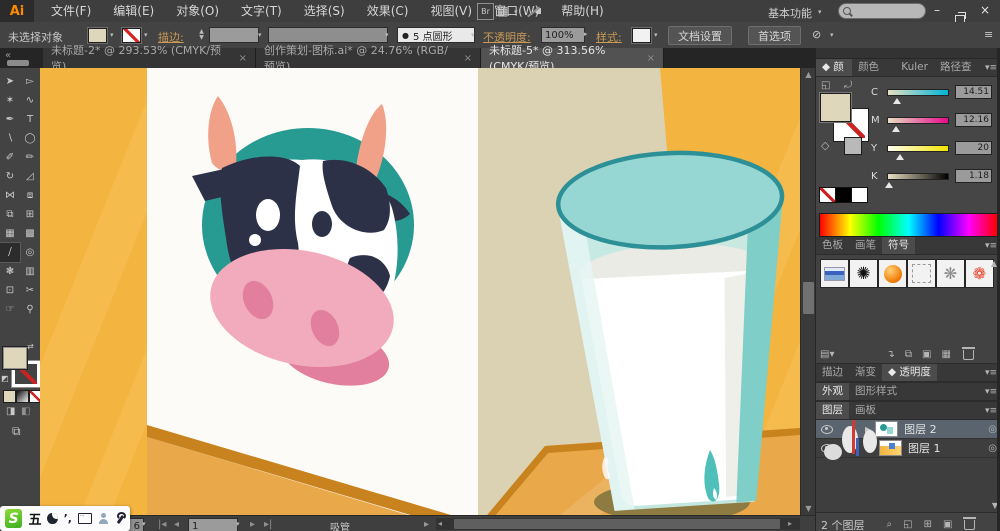 This screenshot has height=531, width=1000. What do you see at coordinates (945, 354) in the screenshot?
I see `new-symbol-icon: ▦` at bounding box center [945, 354].